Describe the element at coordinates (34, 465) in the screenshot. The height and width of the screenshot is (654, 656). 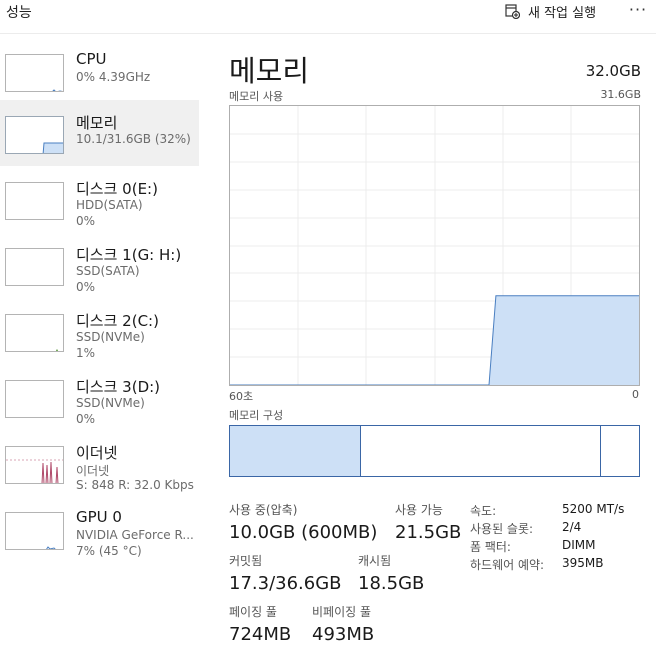
I see `ethernet-thumbnail-graph` at that location.